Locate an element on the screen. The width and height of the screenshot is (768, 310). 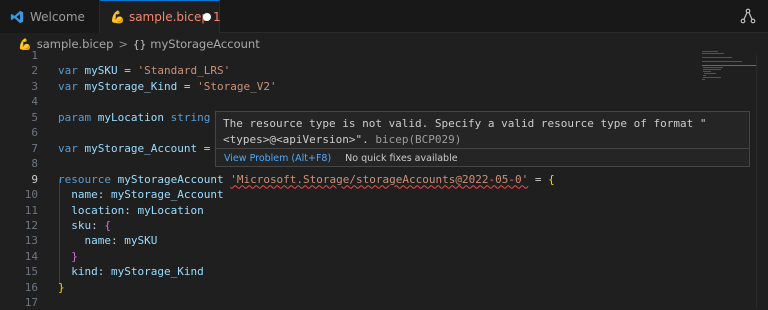
line-number: 15 is located at coordinates (31, 272).